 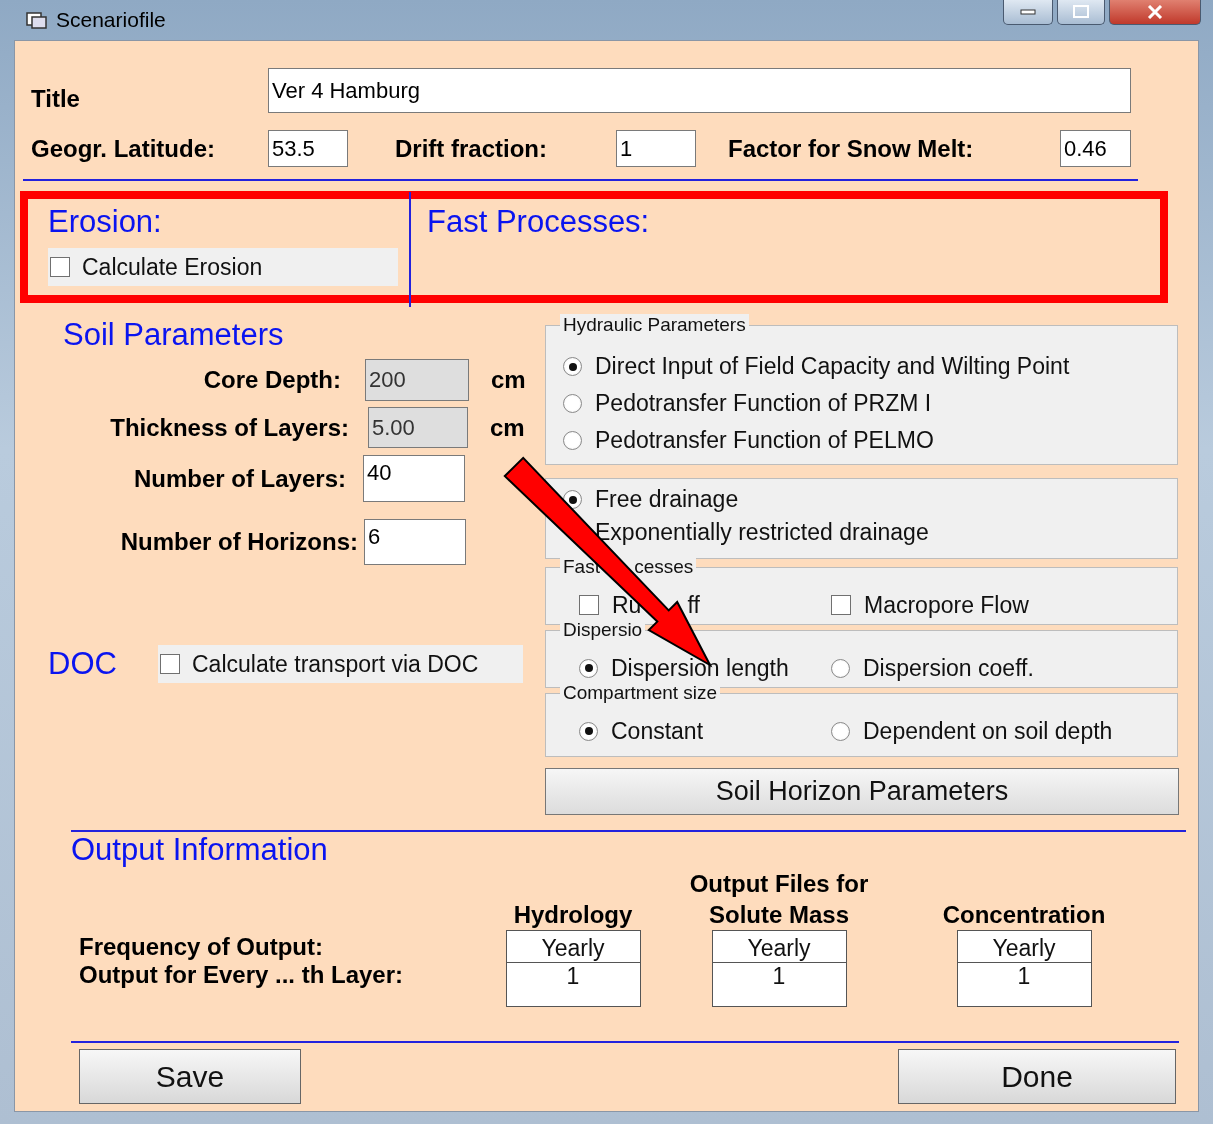 I want to click on radio-label: Pedotransfer Function of PELMO, so click(x=764, y=440).